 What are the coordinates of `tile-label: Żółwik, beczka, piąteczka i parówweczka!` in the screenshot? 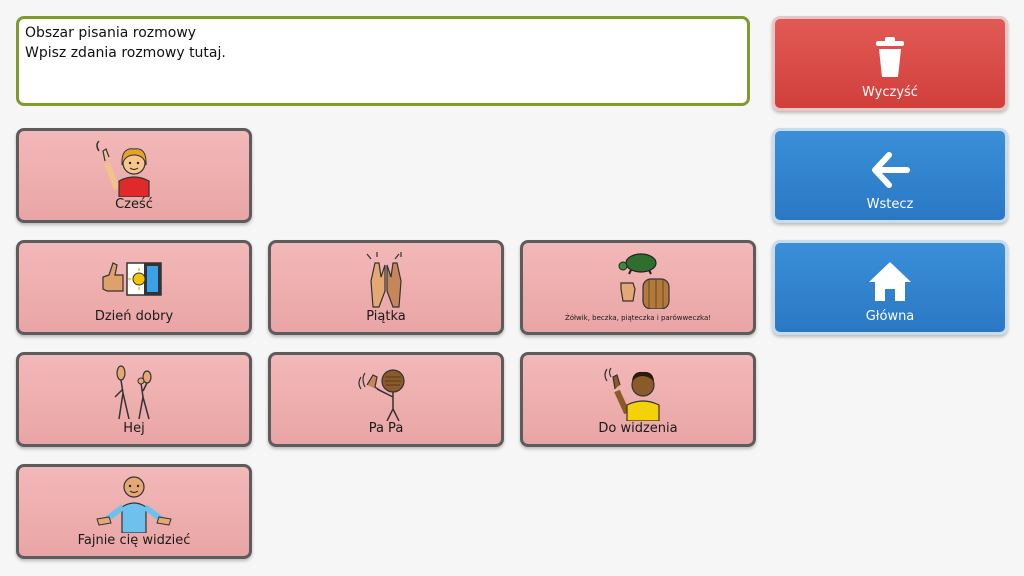 It's located at (638, 318).